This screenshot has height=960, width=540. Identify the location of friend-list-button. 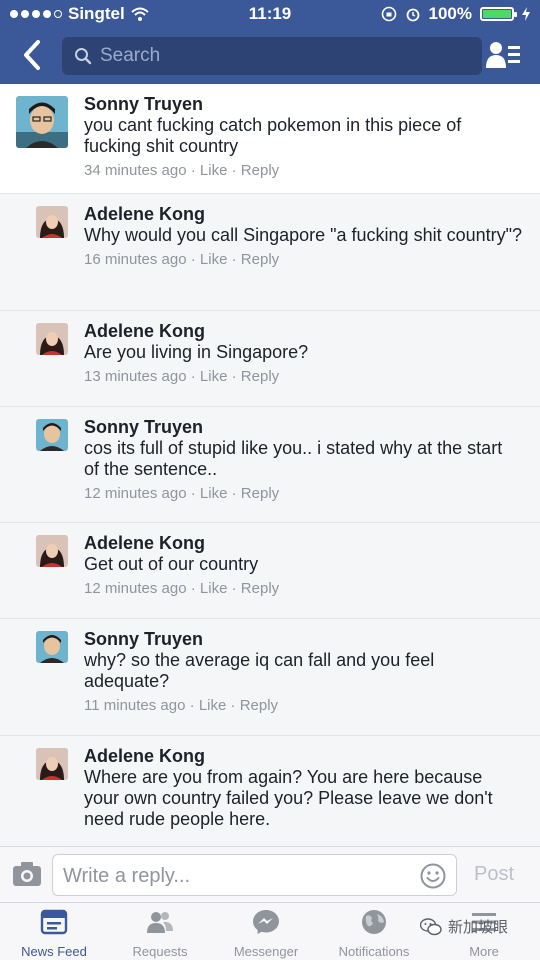
(504, 55).